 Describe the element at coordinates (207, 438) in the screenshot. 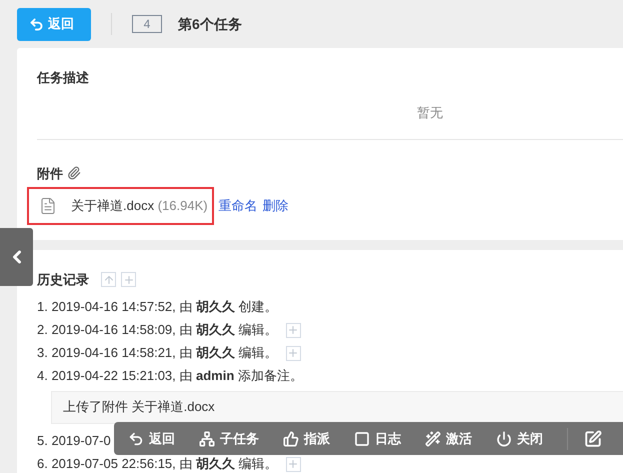

I see `hierarchy-icon` at that location.